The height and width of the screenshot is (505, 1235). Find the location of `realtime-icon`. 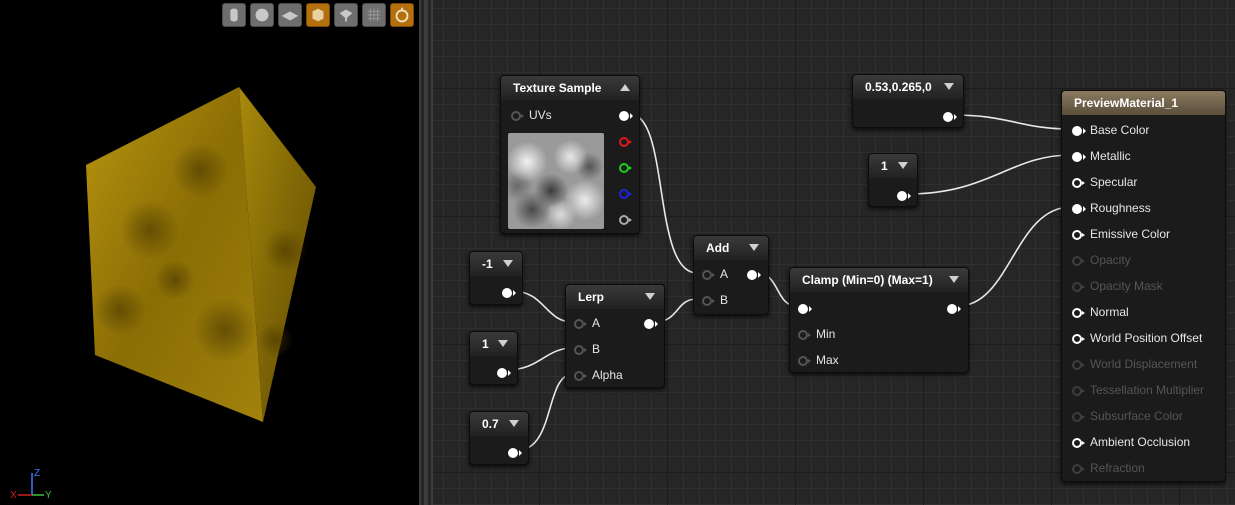

realtime-icon is located at coordinates (402, 15).